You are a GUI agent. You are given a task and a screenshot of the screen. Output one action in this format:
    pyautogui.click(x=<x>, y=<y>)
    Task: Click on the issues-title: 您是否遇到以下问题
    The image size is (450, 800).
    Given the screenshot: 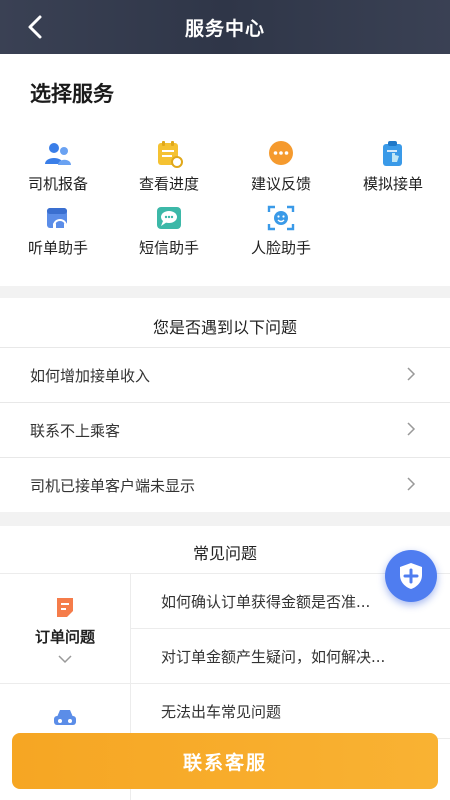 What is the action you would take?
    pyautogui.click(x=224, y=327)
    